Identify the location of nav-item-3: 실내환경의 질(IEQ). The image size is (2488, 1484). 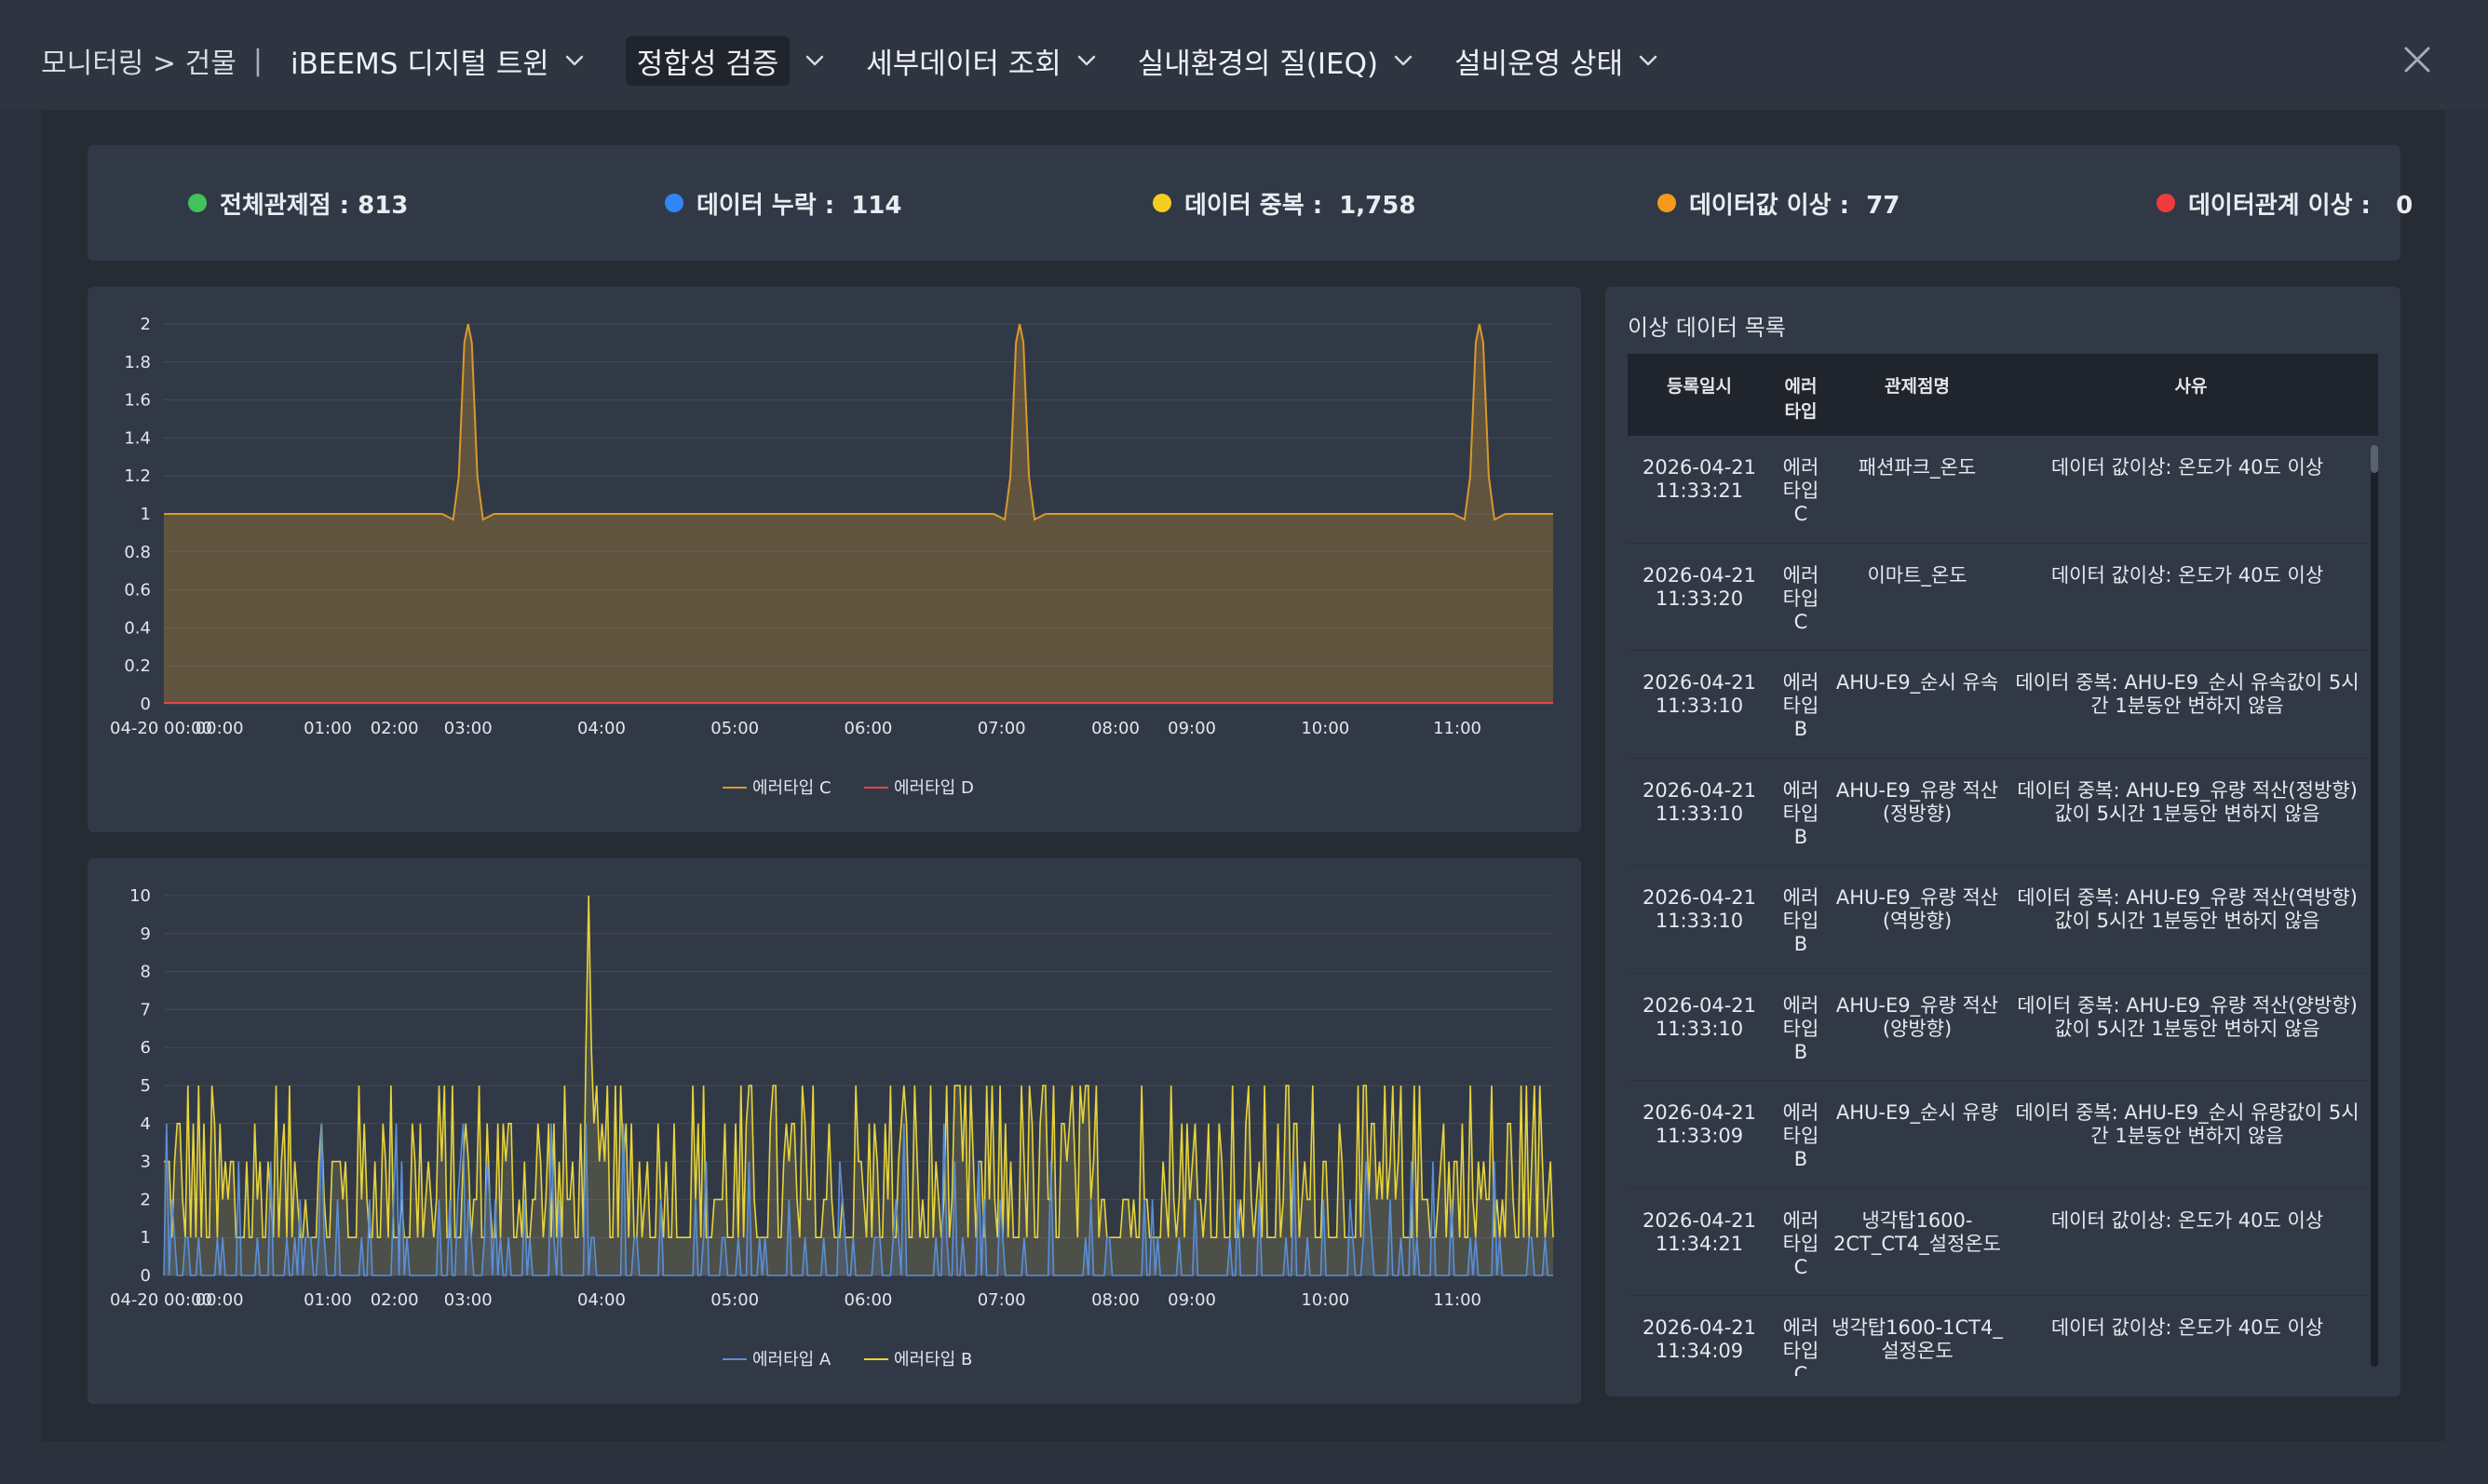
(1277, 60).